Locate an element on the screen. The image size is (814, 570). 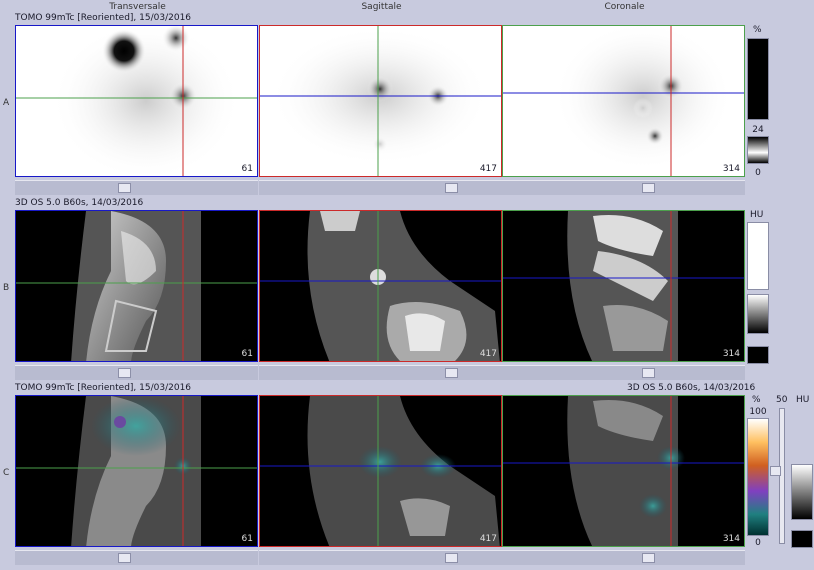
ct-scale-bottom is located at coordinates (758, 355).